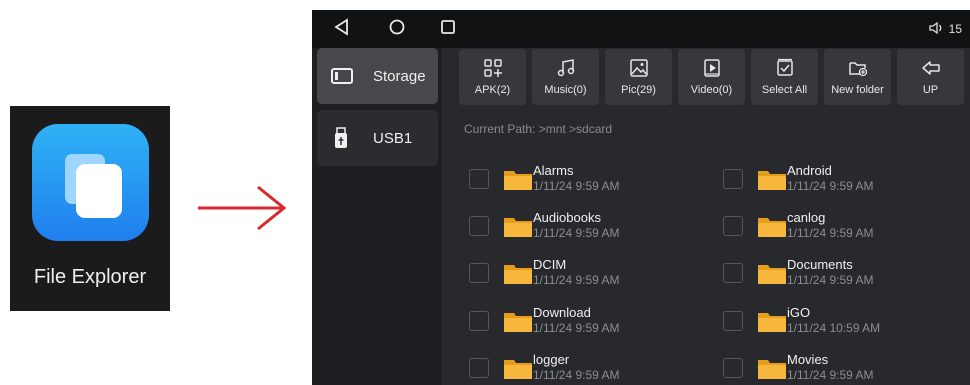 This screenshot has height=385, width=970. Describe the element at coordinates (448, 27) in the screenshot. I see `recents-icon` at that location.